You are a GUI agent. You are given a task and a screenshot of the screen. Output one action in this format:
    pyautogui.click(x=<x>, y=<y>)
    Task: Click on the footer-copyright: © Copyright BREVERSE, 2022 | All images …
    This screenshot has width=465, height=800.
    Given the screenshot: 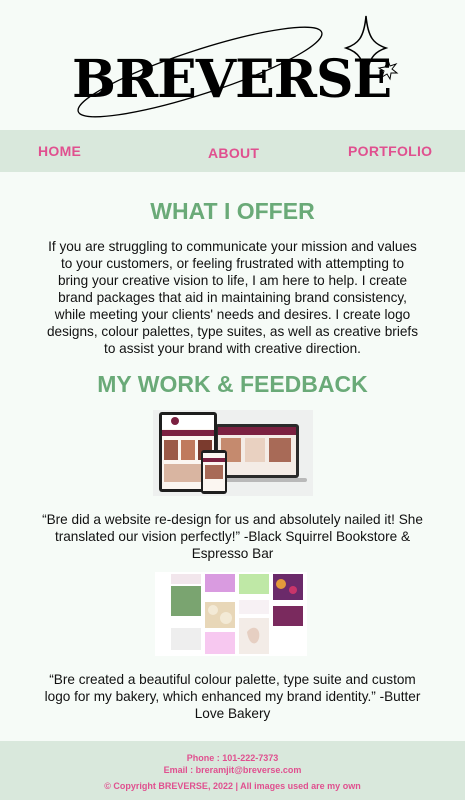 What is the action you would take?
    pyautogui.click(x=232, y=786)
    